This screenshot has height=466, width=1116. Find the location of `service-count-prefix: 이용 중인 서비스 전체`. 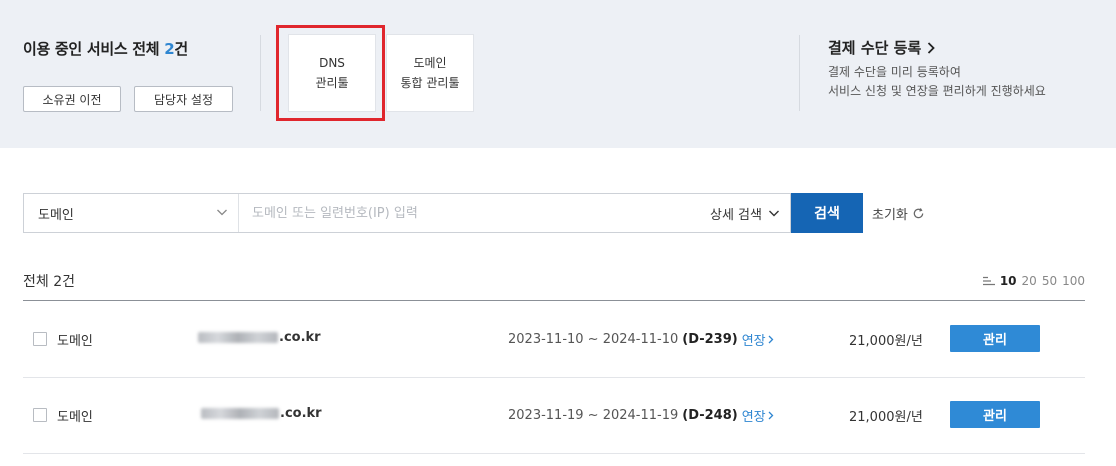

service-count-prefix: 이용 중인 서비스 전체 is located at coordinates (94, 49).